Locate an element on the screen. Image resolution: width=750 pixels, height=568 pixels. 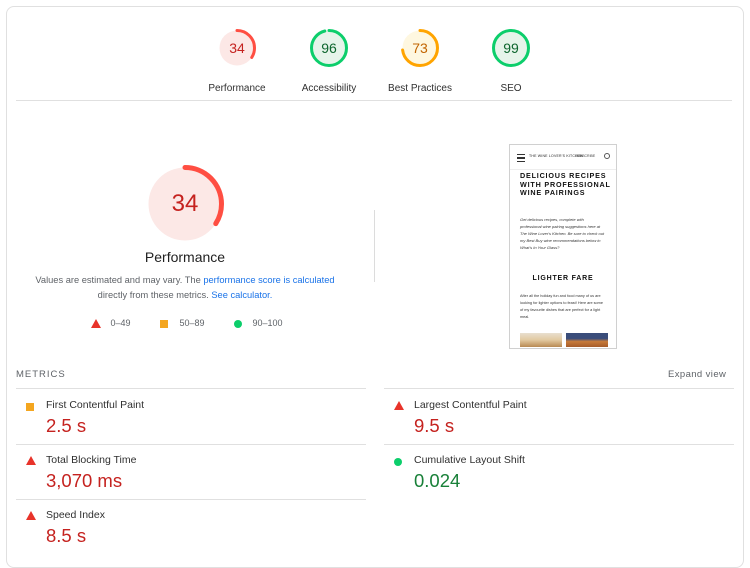
gauge-performance: 34 Performance is located at coordinates (237, 61).